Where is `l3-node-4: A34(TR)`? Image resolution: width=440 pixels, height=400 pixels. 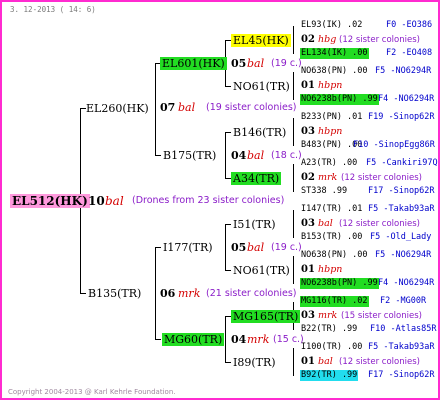 l3-node-4: A34(TR) is located at coordinates (256, 178).